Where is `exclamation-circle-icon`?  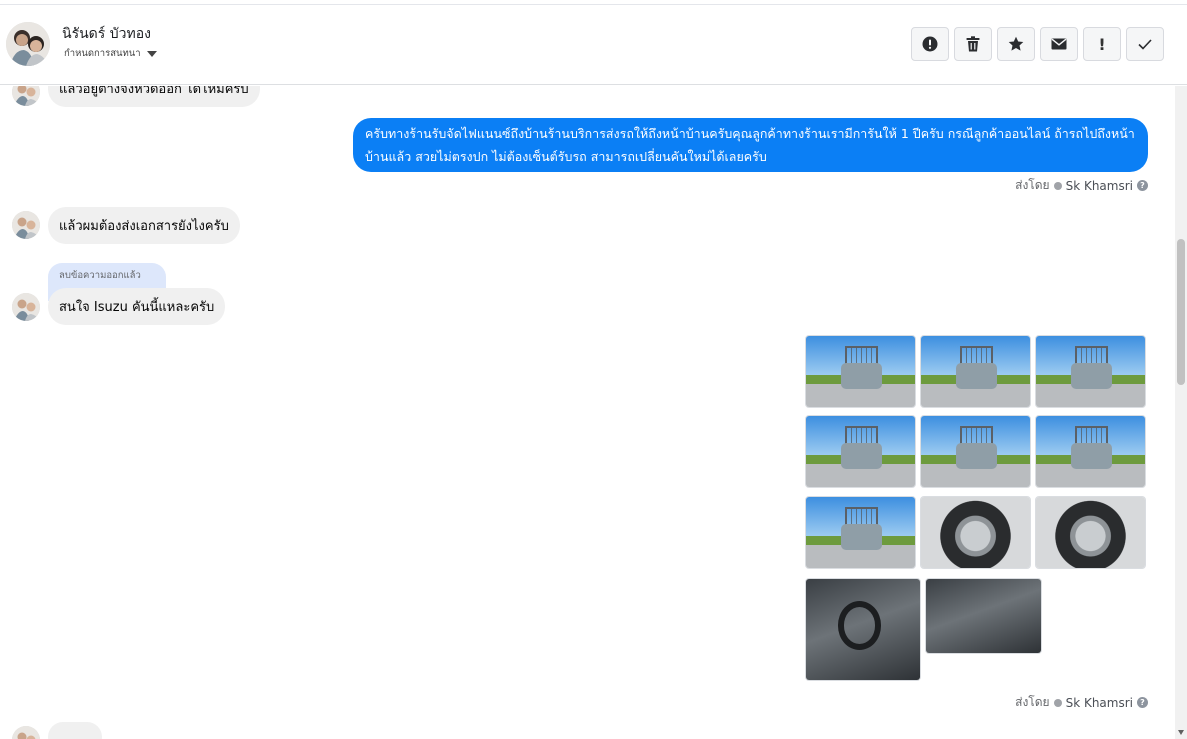 exclamation-circle-icon is located at coordinates (930, 44).